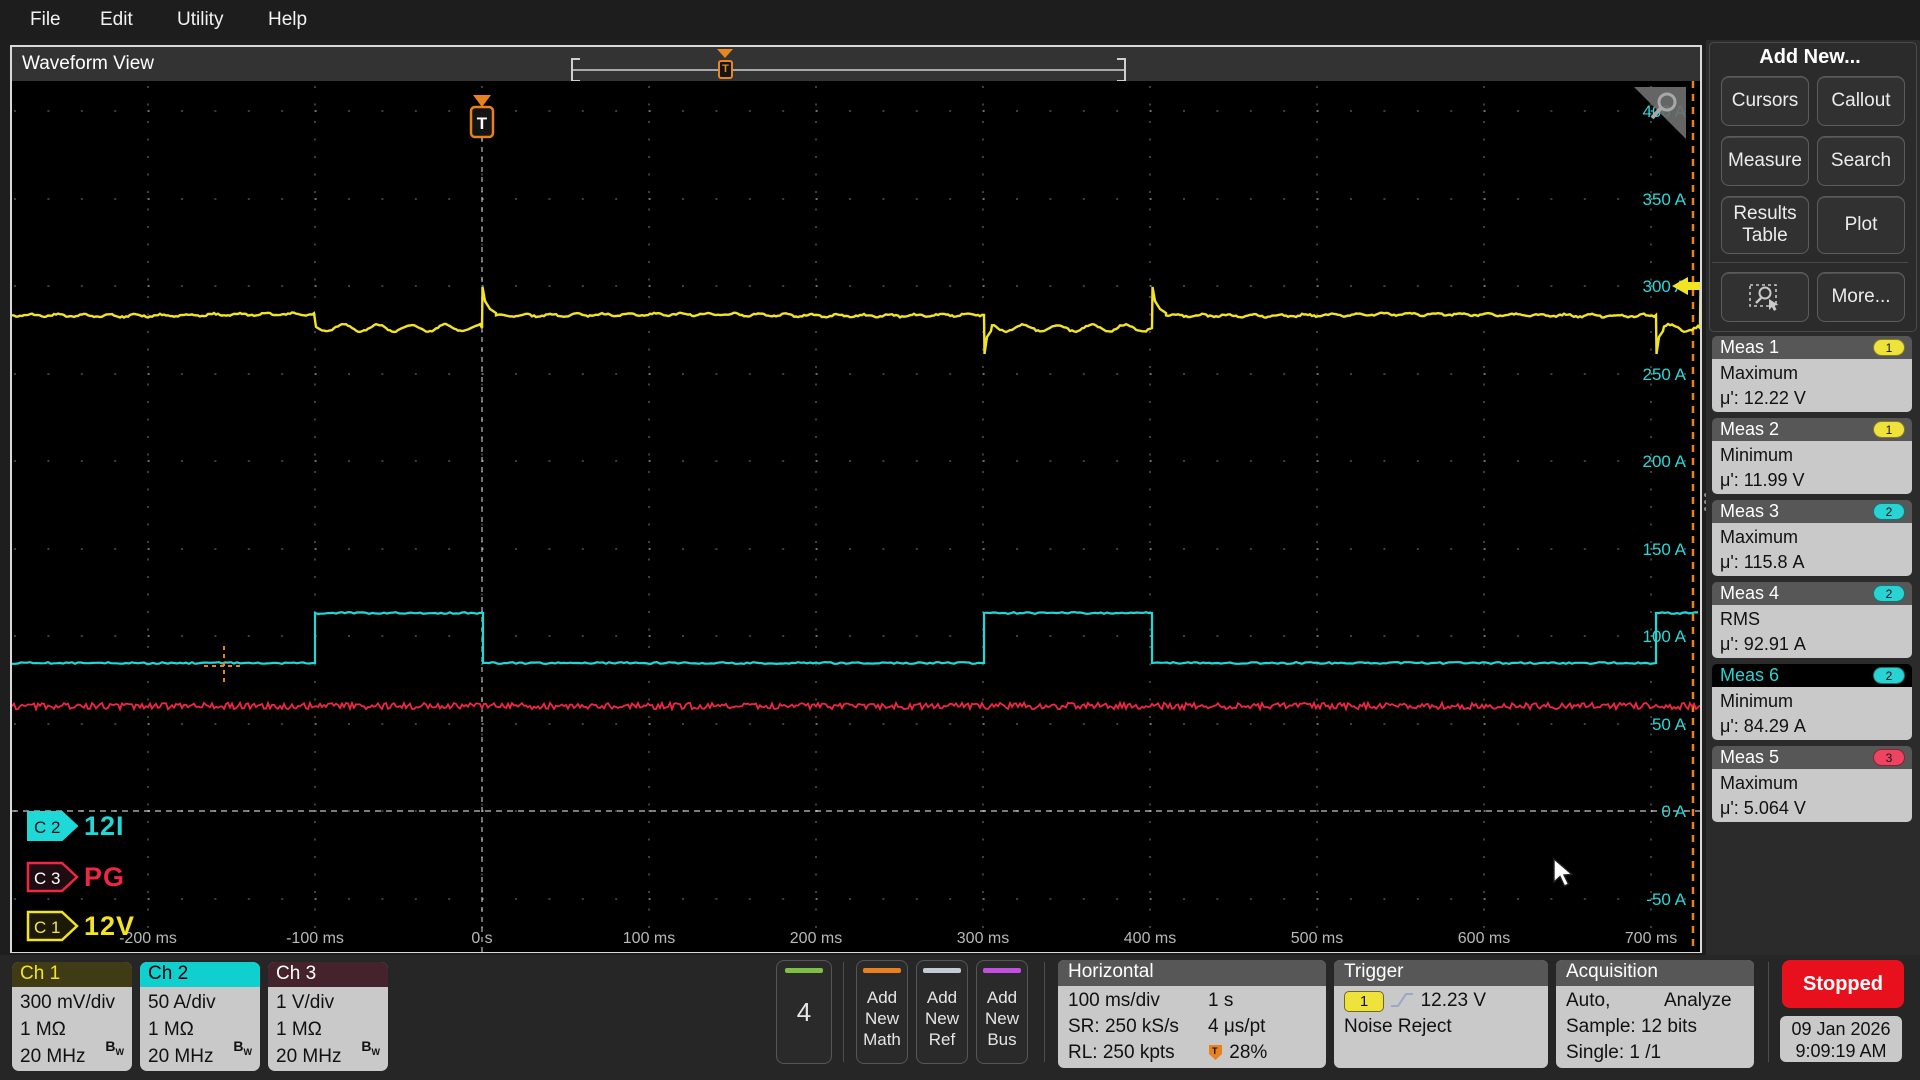  Describe the element at coordinates (328, 974) in the screenshot. I see `channel-name: Ch 3` at that location.